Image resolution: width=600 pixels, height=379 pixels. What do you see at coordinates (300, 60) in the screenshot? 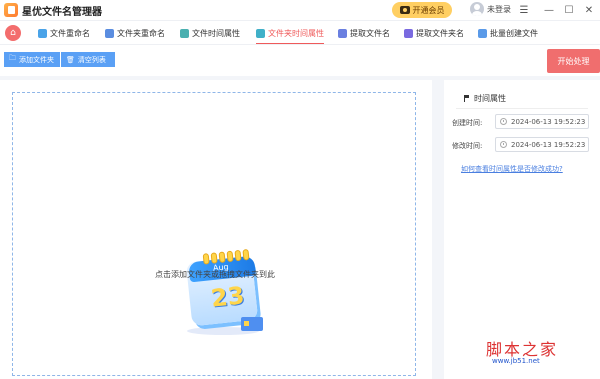
I see `toolbar: 🗀 添加文件夹 🗑 清空列表 开始处理` at bounding box center [300, 60].